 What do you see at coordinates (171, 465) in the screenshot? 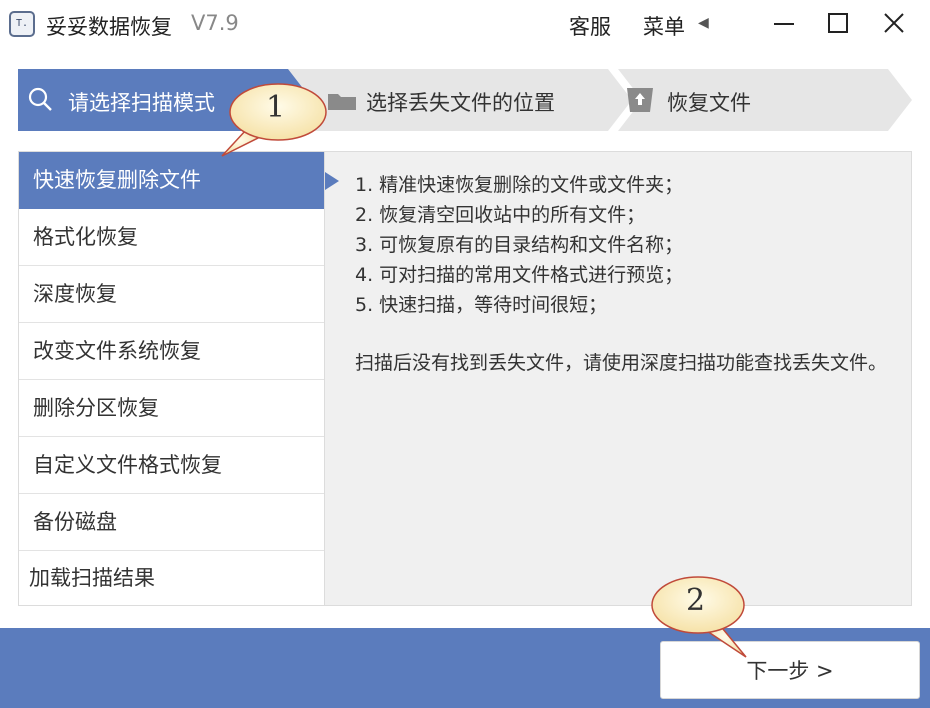
I see `mode-custom-format-recovery: 自定义文件格式恢复` at bounding box center [171, 465].